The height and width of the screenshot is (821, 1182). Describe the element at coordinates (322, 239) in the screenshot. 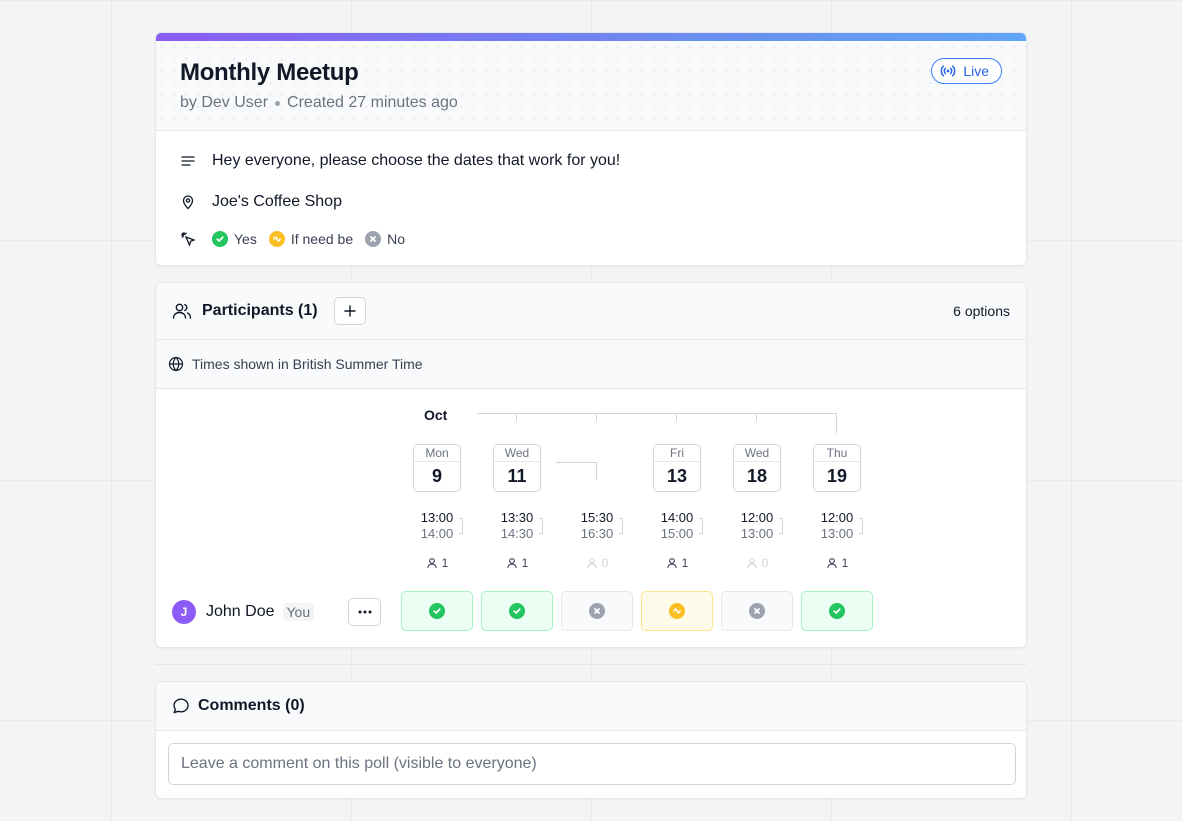

I see `legend-maybe-label: If need be` at that location.